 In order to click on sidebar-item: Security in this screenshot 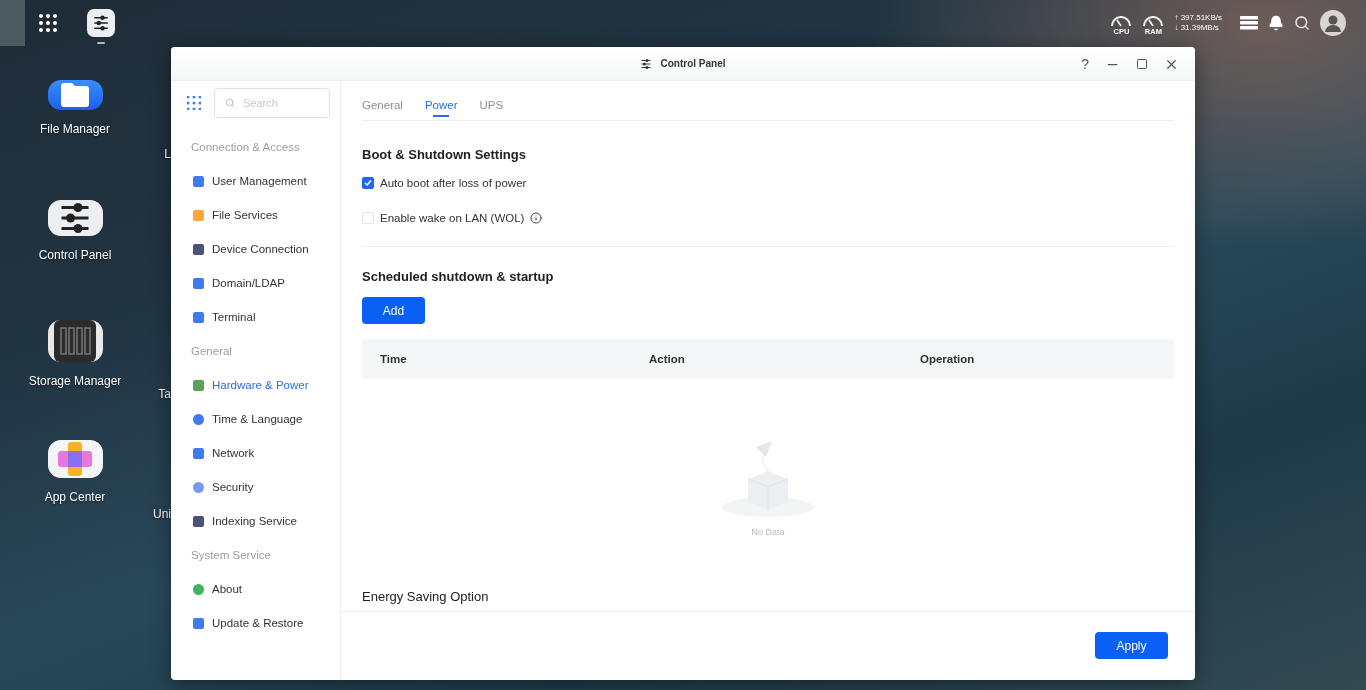, I will do `click(263, 487)`.